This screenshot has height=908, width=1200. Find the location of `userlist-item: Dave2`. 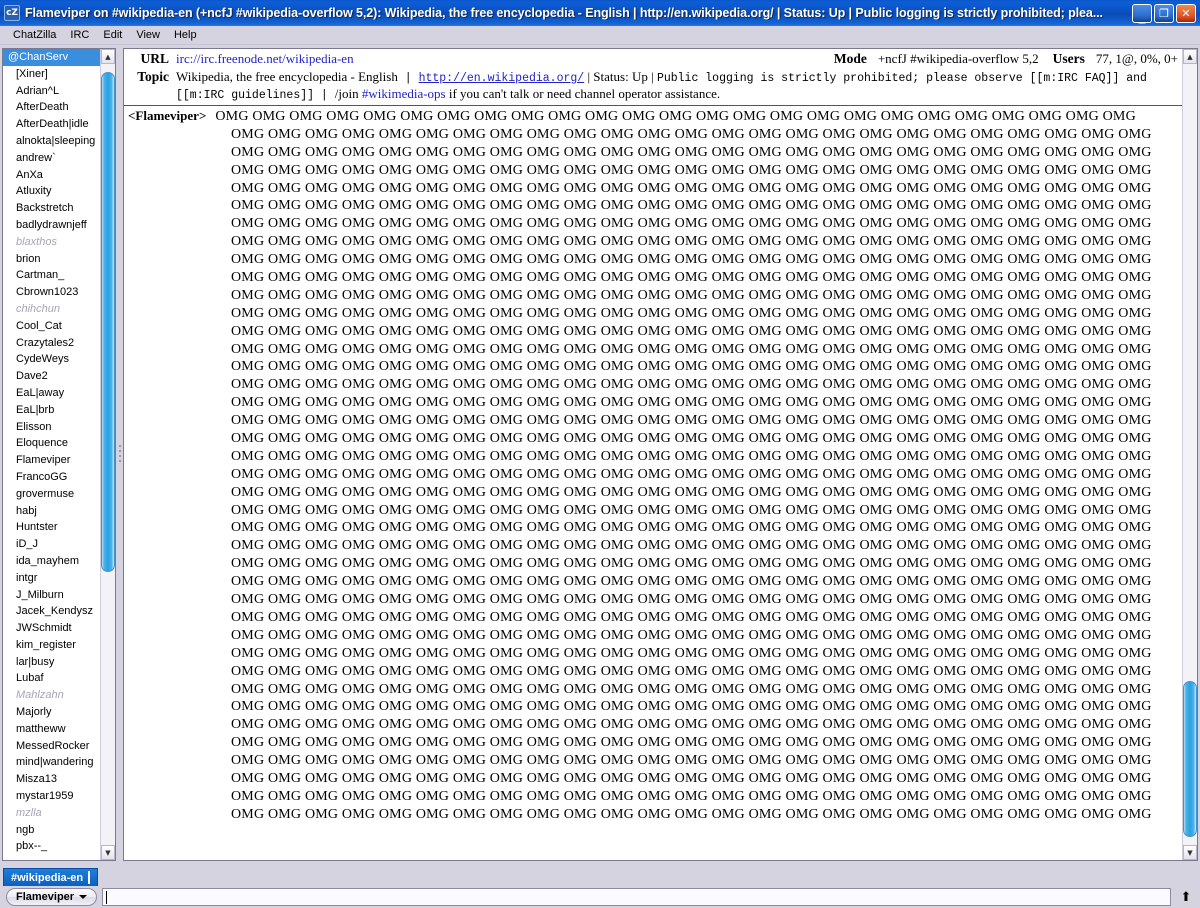

userlist-item: Dave2 is located at coordinates (51, 376).